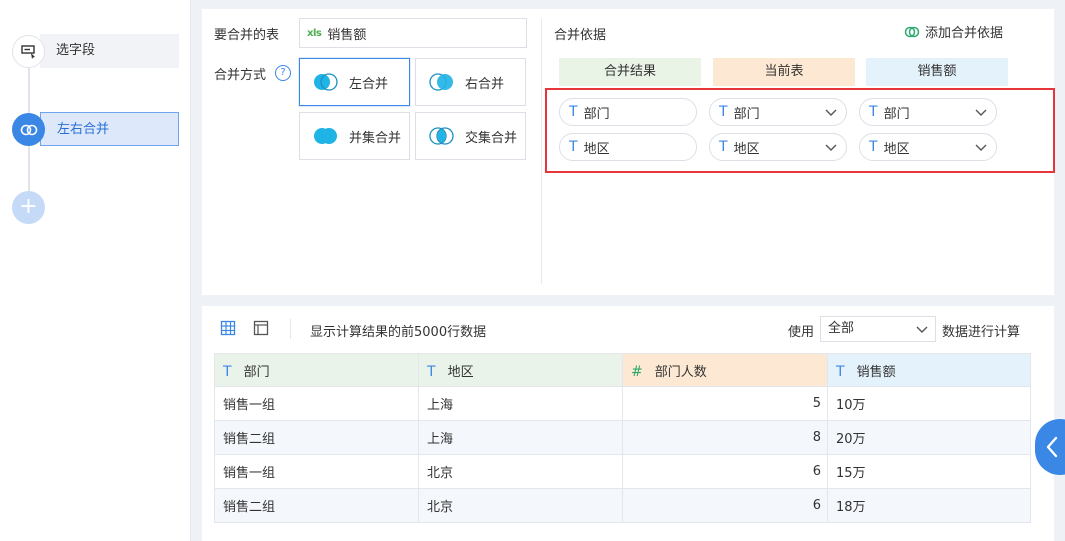 This screenshot has height=541, width=1065. What do you see at coordinates (628, 112) in the screenshot?
I see `result-field-chip: T 部门` at bounding box center [628, 112].